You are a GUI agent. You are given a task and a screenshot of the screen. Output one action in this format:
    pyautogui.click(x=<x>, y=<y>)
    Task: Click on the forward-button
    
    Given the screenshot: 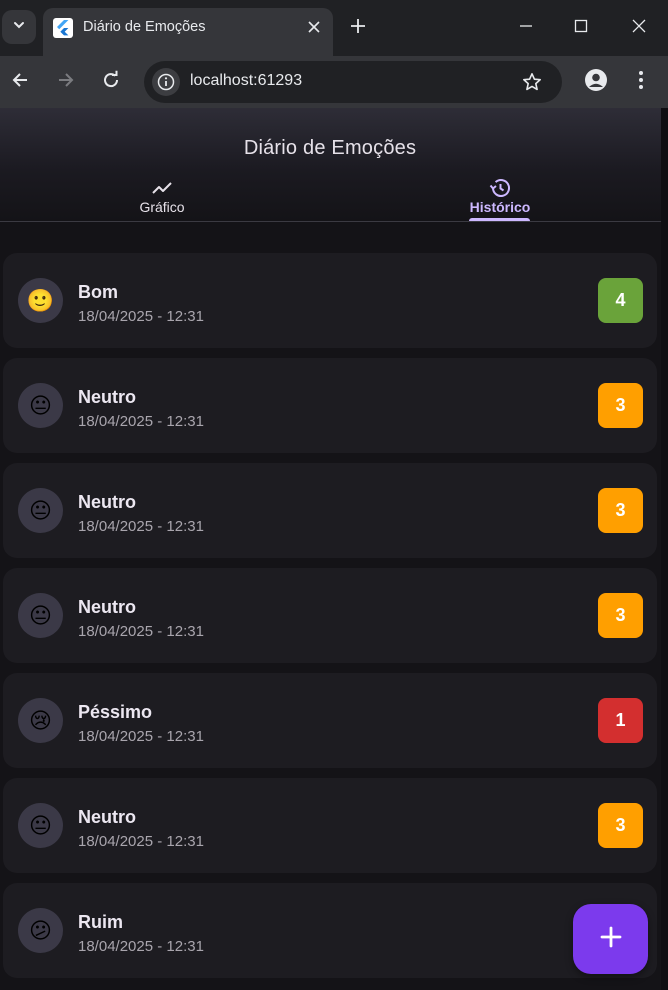 What is the action you would take?
    pyautogui.click(x=66, y=82)
    